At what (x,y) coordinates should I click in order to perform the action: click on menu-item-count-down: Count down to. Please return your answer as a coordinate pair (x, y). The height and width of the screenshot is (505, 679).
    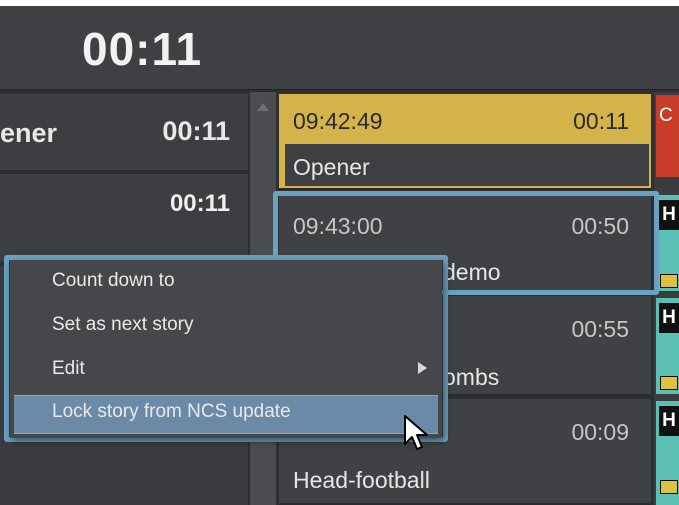
    Looking at the image, I should click on (113, 281).